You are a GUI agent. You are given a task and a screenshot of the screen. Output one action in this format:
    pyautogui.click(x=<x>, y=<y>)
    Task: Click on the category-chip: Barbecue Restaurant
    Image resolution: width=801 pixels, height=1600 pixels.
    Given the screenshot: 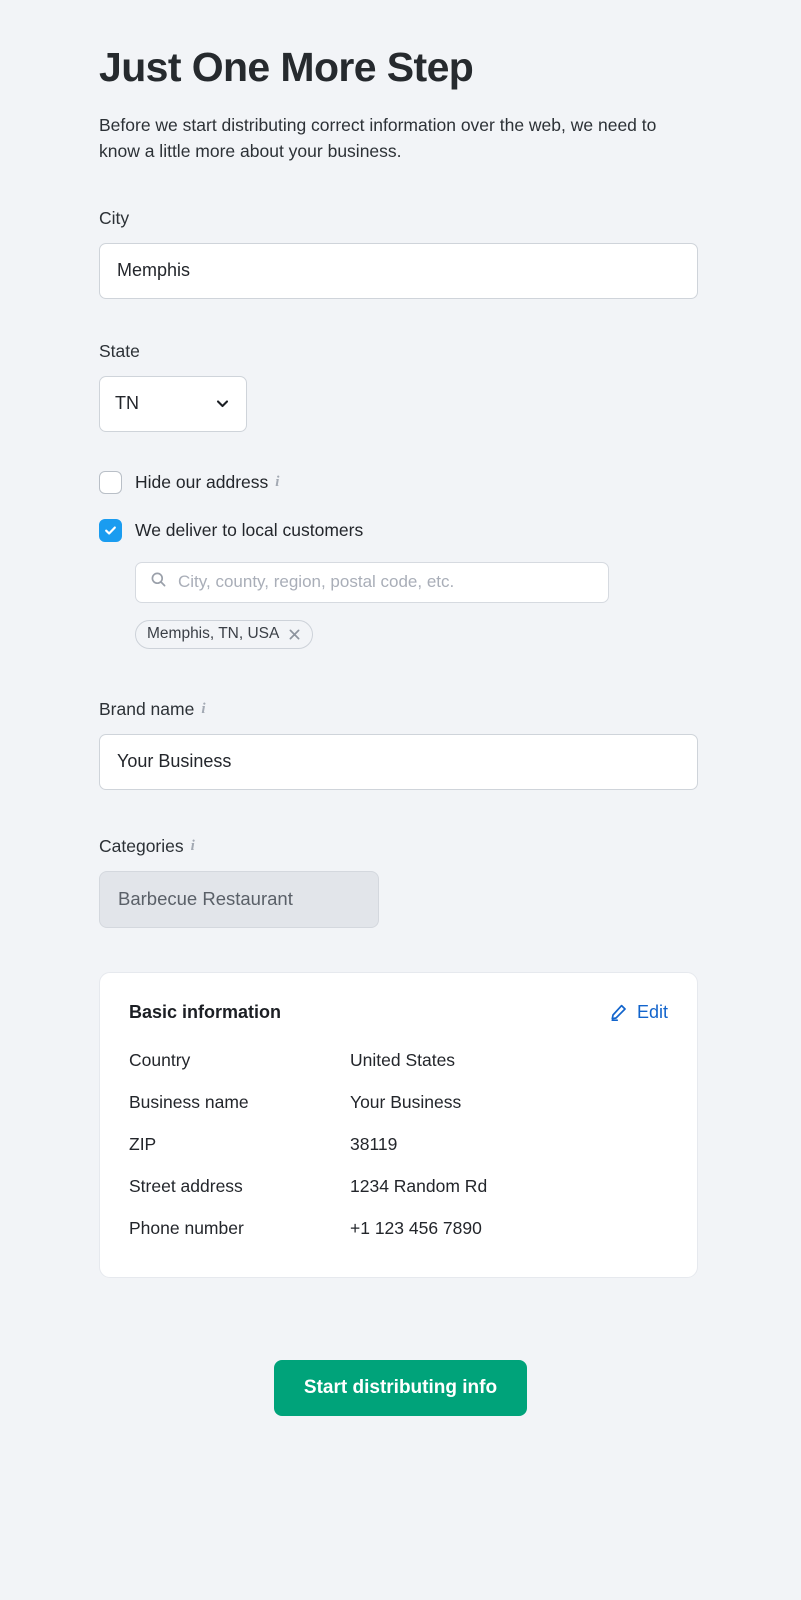 What is the action you would take?
    pyautogui.click(x=239, y=899)
    